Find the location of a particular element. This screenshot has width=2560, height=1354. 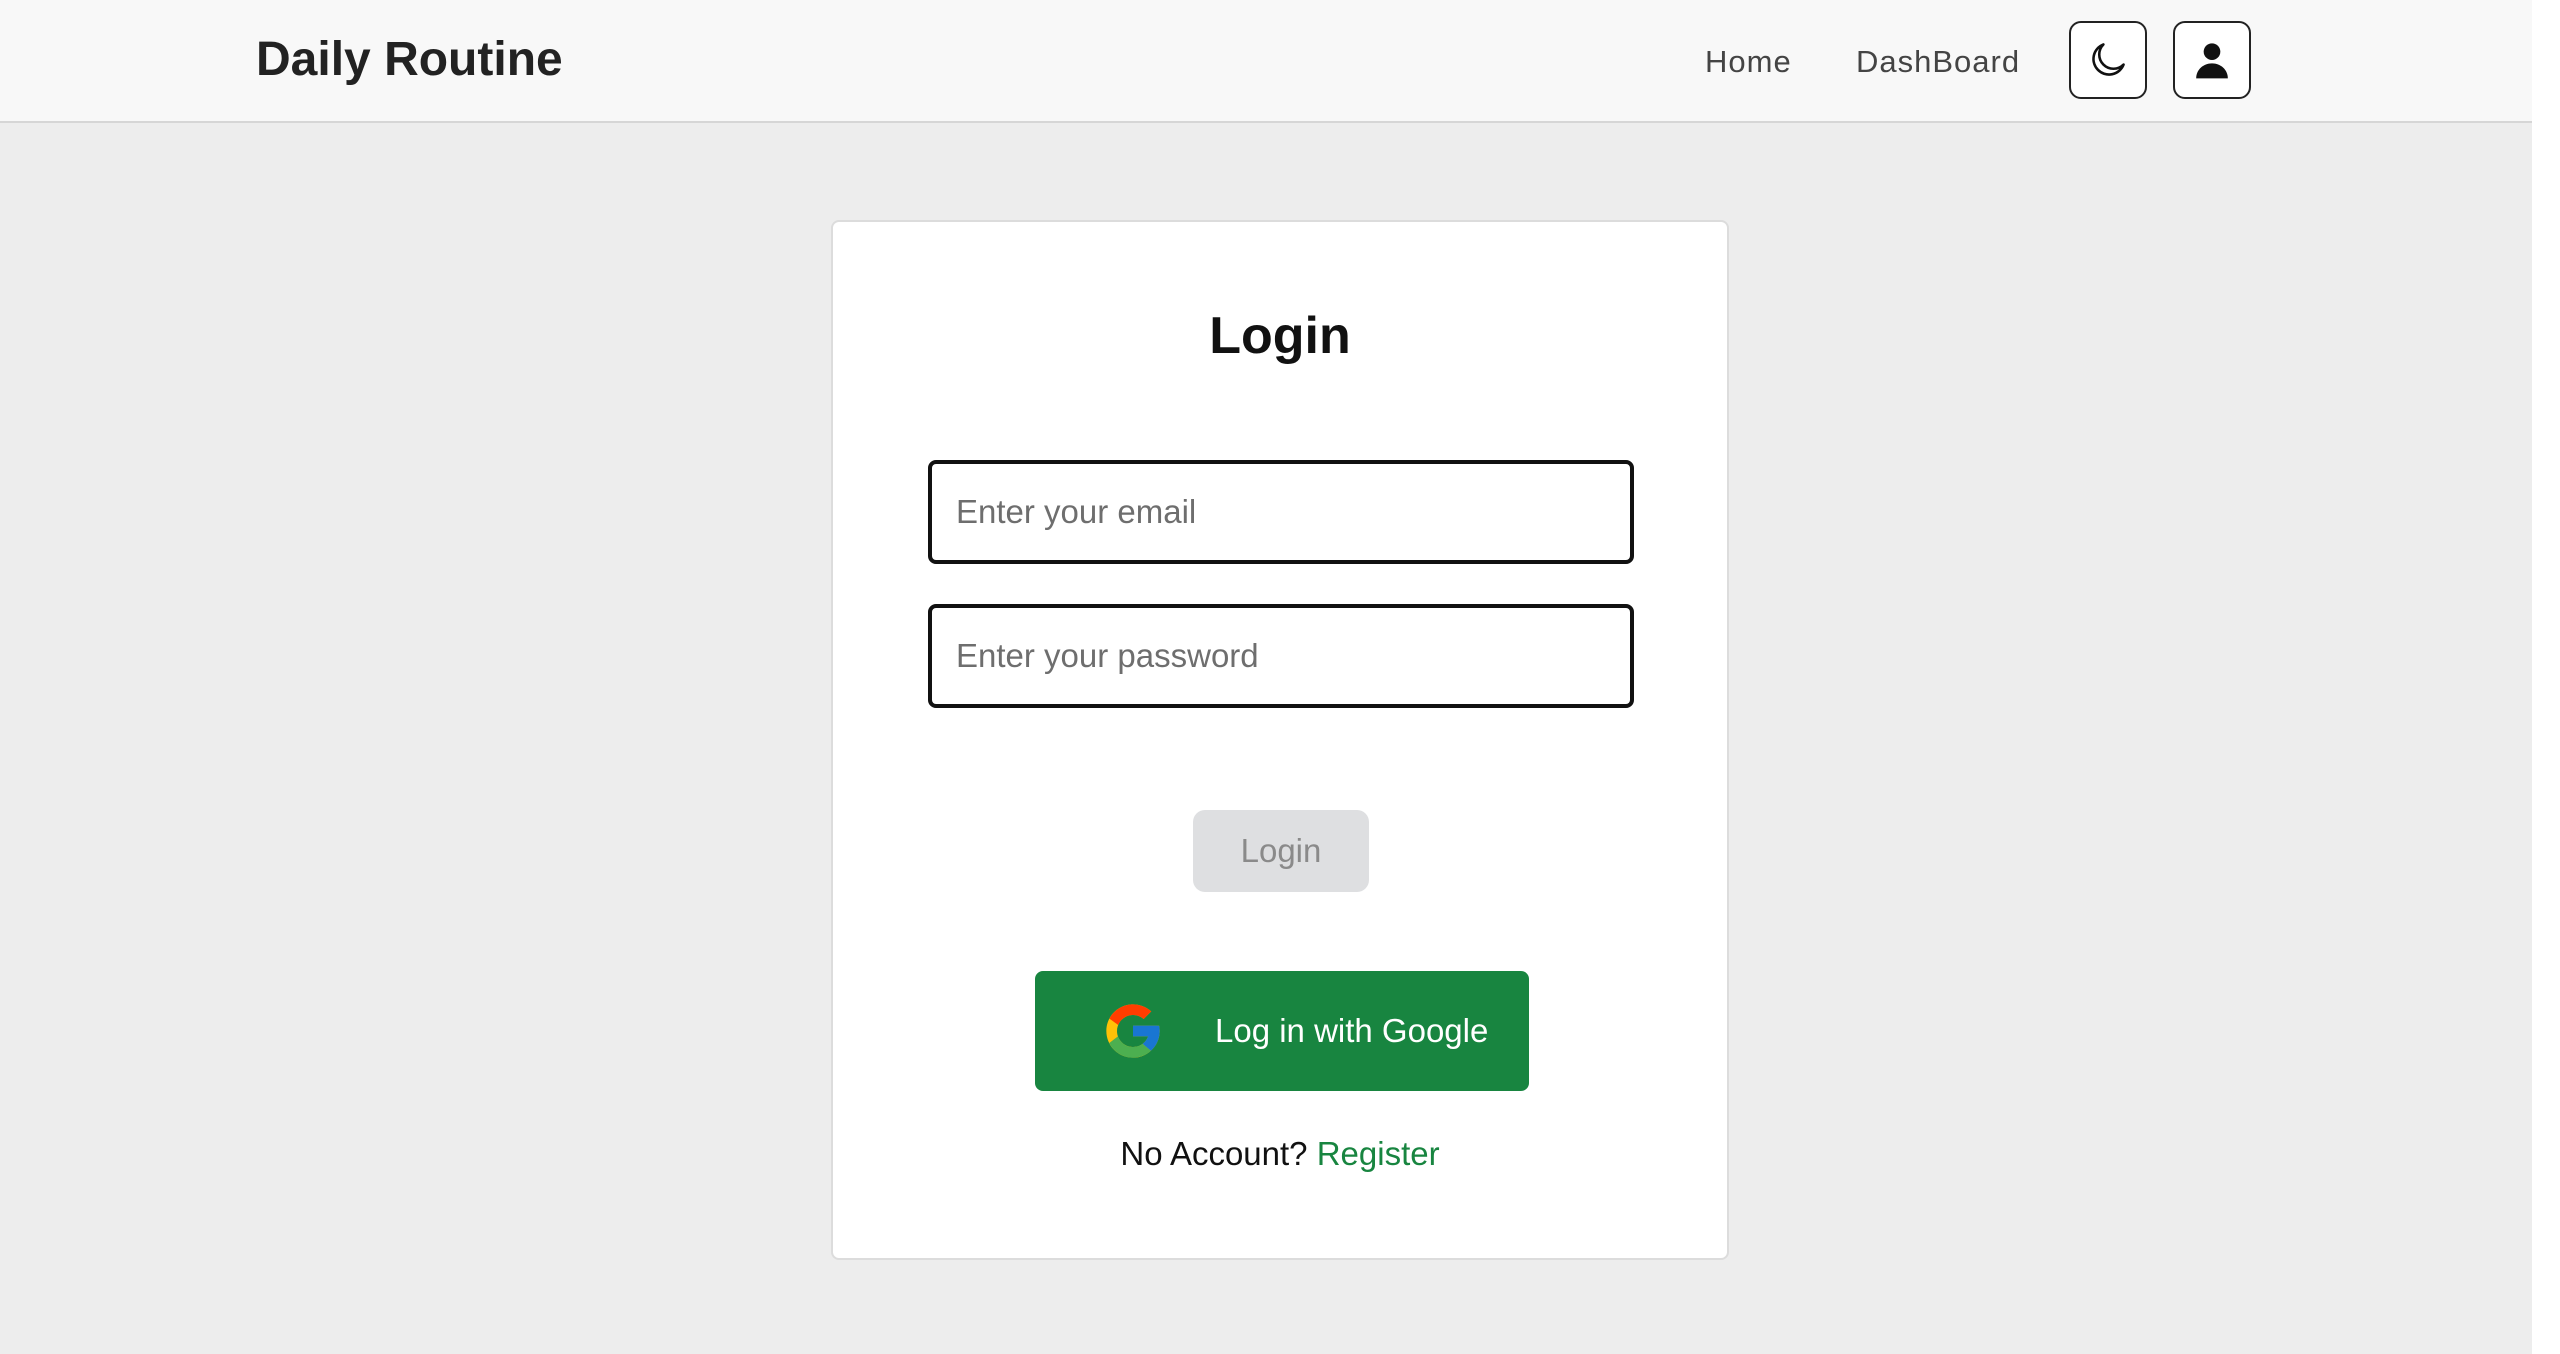

theme-toggle-button is located at coordinates (2108, 60).